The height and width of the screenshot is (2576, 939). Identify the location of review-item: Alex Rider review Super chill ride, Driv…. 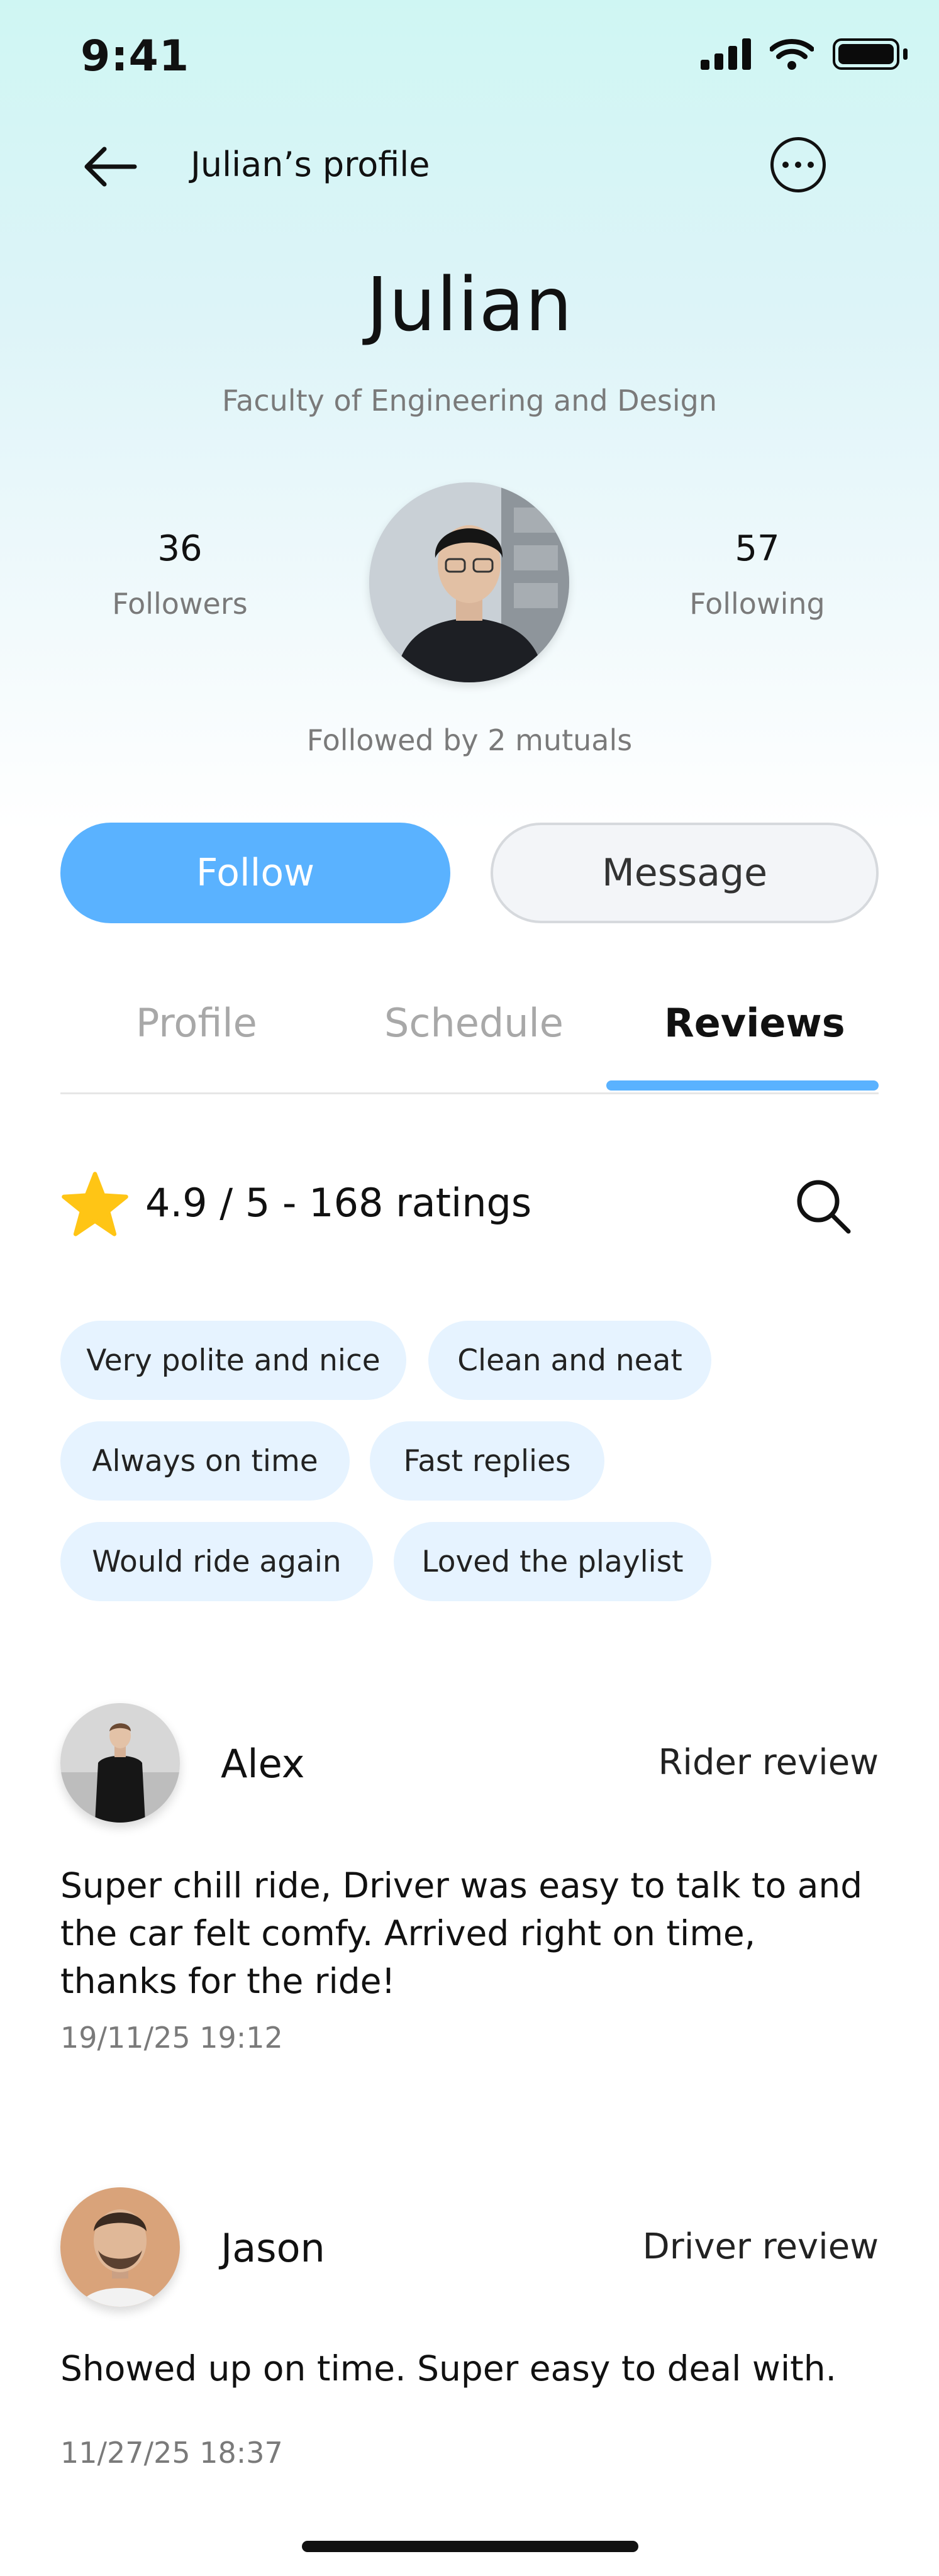
(470, 1898).